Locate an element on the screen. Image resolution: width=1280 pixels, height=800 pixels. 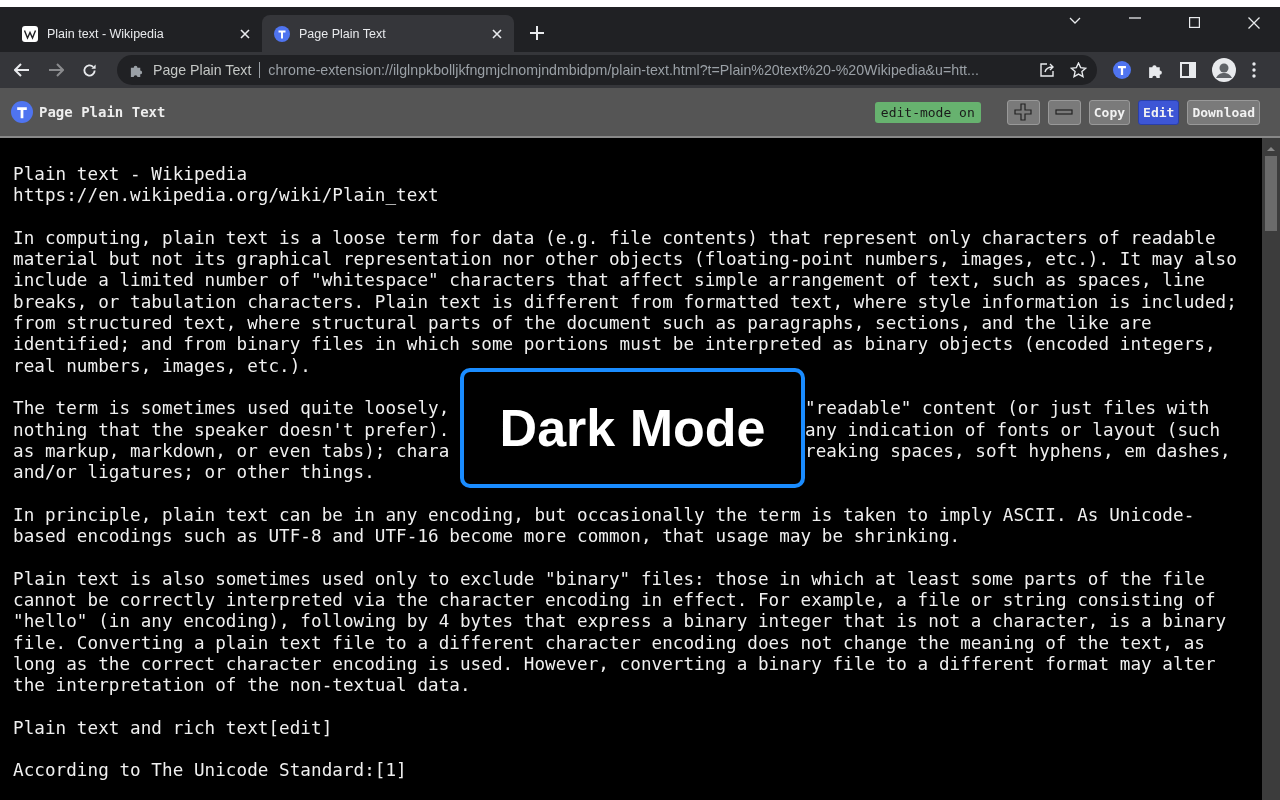
text-line: as markup, markdown, or even tabs); chara is located at coordinates (231, 451).